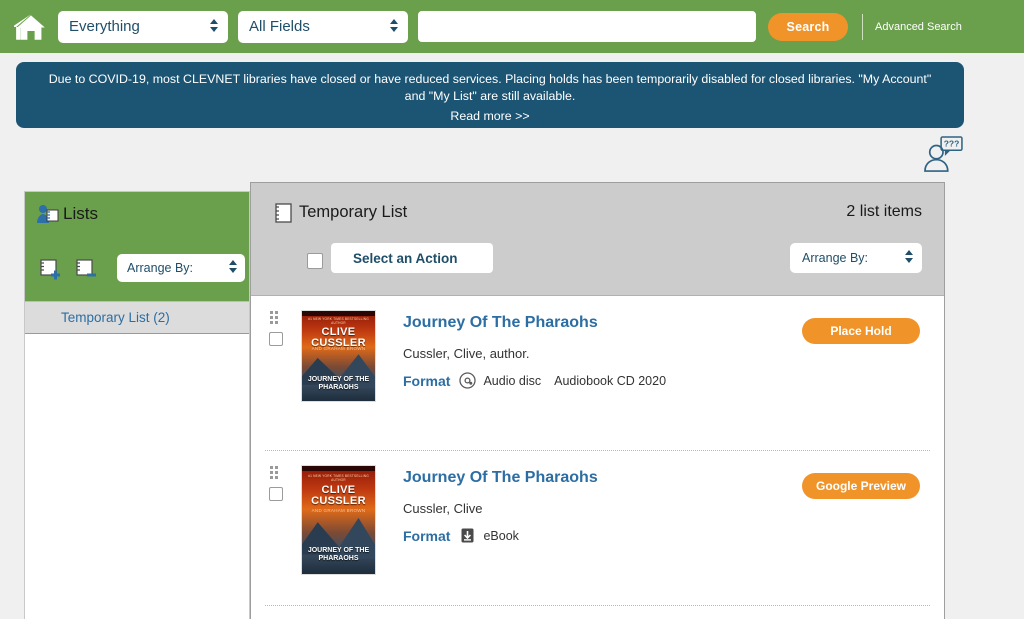 The image size is (1024, 619). Describe the element at coordinates (315, 261) in the screenshot. I see `select-all-checkbox` at that location.